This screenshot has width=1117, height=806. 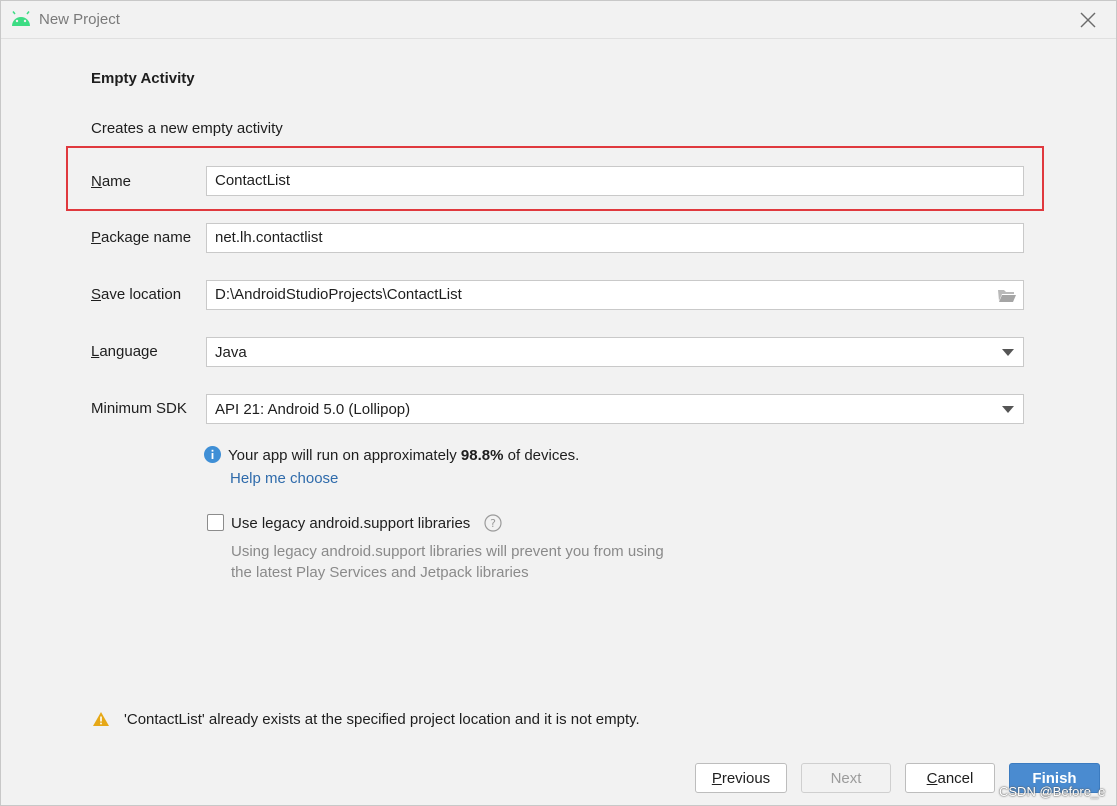 What do you see at coordinates (558, 20) in the screenshot?
I see `title-bar: New Project` at bounding box center [558, 20].